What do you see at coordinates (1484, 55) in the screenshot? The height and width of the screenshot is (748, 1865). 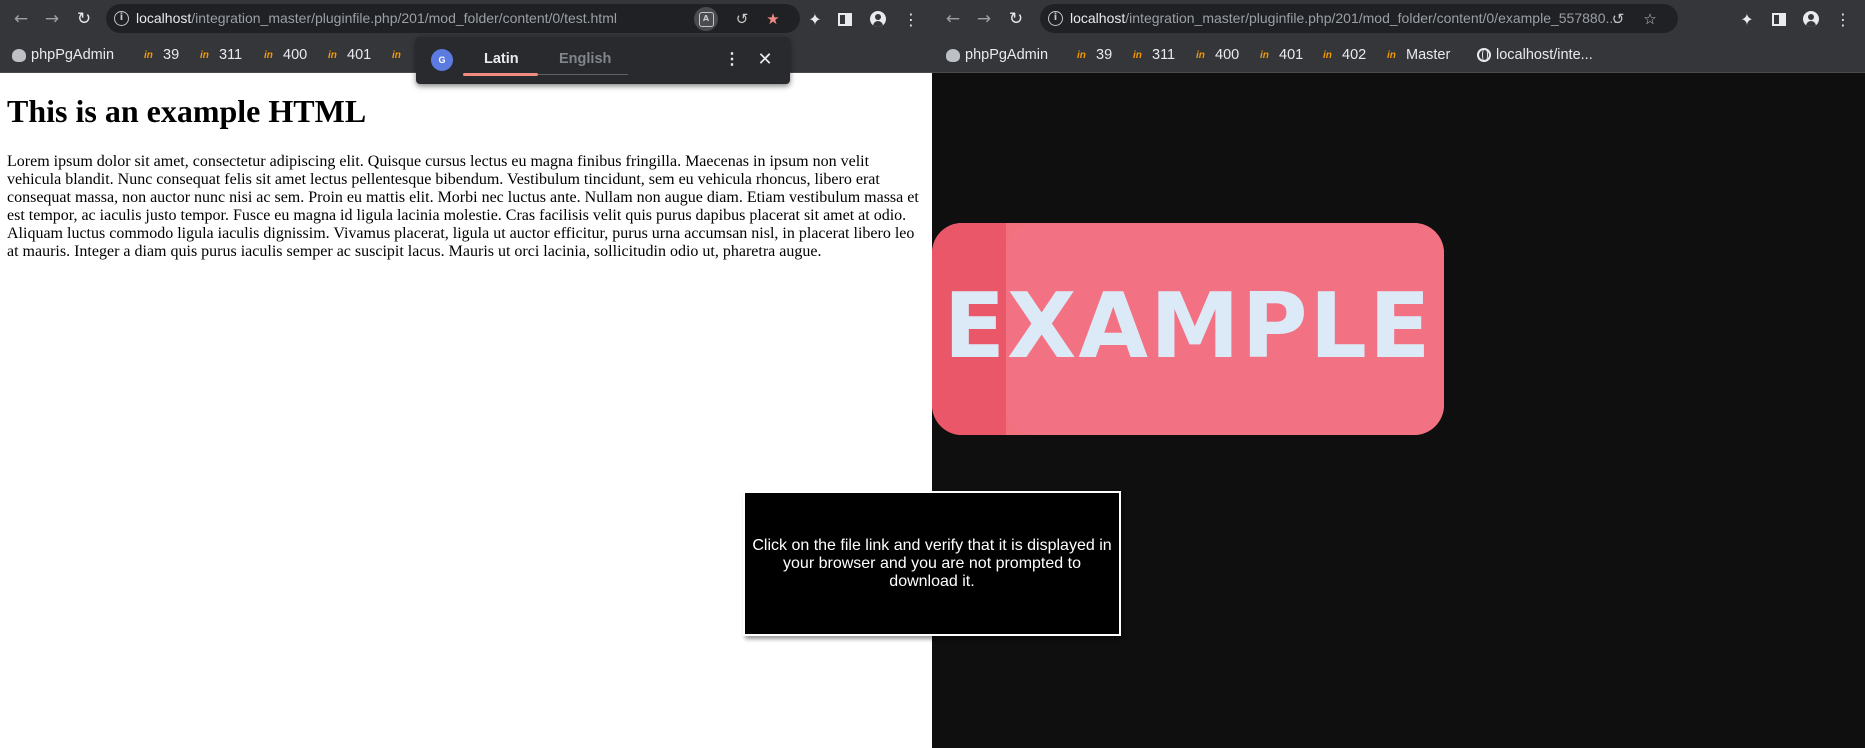 I see `globe-icon` at bounding box center [1484, 55].